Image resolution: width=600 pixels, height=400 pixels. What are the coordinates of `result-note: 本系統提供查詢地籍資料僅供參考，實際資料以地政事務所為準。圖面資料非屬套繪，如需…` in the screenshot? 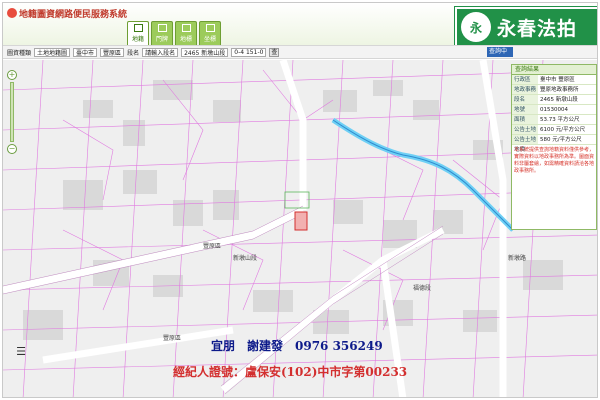 It's located at (554, 160).